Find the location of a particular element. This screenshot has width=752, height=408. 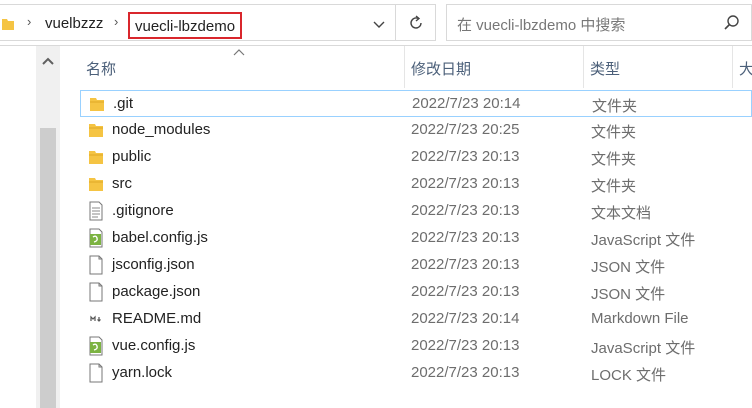

column-header-type: 类型 is located at coordinates (658, 67).